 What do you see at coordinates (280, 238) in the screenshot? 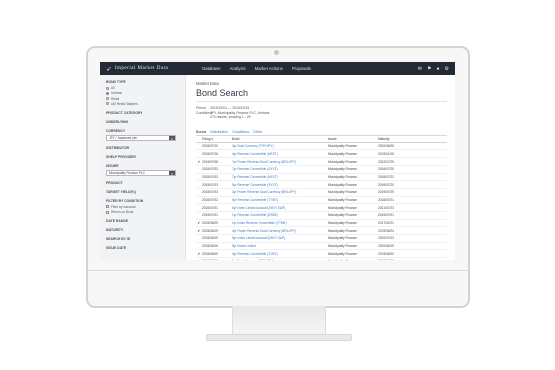
I see `row-bond-link: 5yr Index Linked Autocall (NKY/ S&P)` at bounding box center [280, 238].